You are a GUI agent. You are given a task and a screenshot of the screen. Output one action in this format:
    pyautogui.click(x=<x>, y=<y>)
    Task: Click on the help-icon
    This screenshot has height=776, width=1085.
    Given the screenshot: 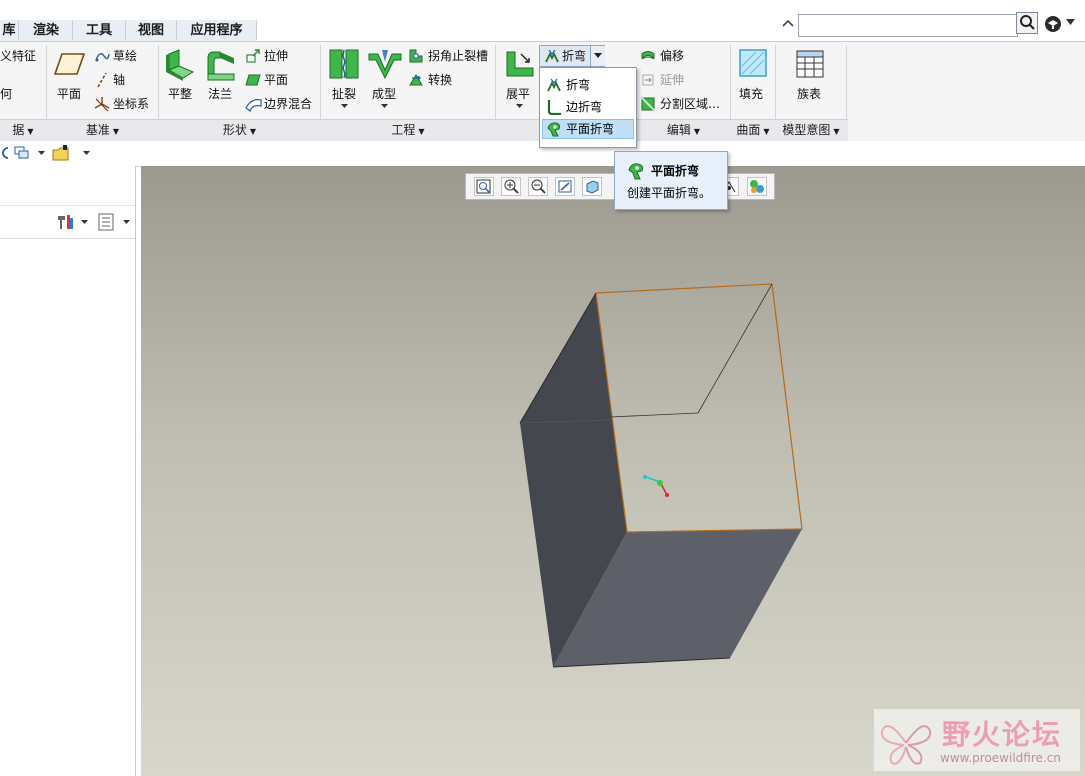 What is the action you would take?
    pyautogui.click(x=1053, y=24)
    